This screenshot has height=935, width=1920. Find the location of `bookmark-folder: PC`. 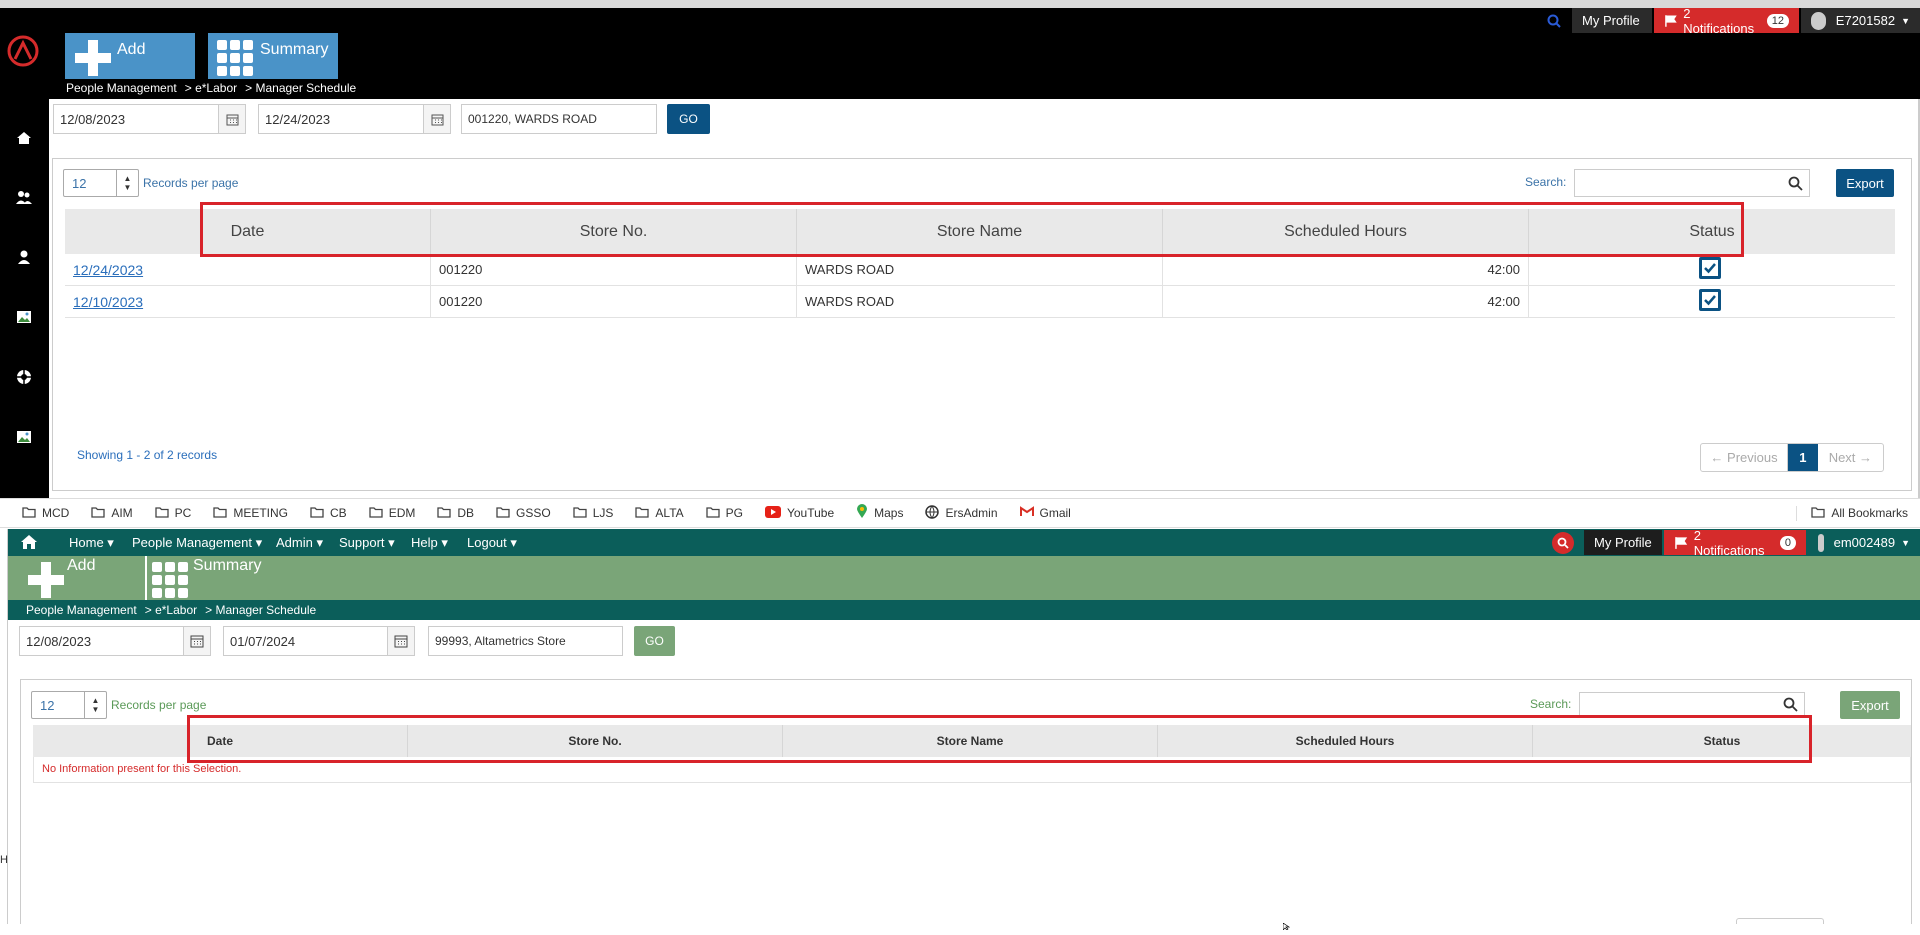

bookmark-folder: PC is located at coordinates (173, 513).